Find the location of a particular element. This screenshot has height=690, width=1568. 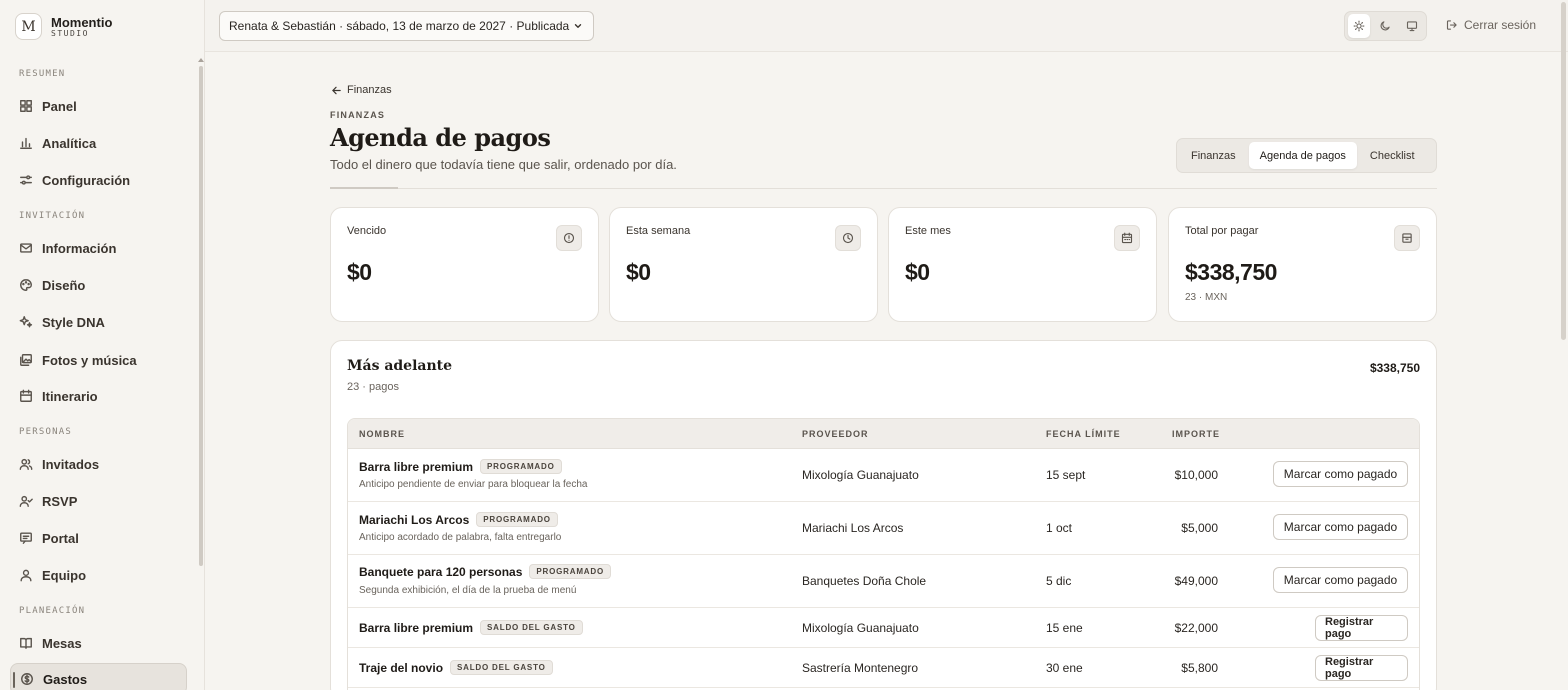

sliders-icon is located at coordinates (26, 180).